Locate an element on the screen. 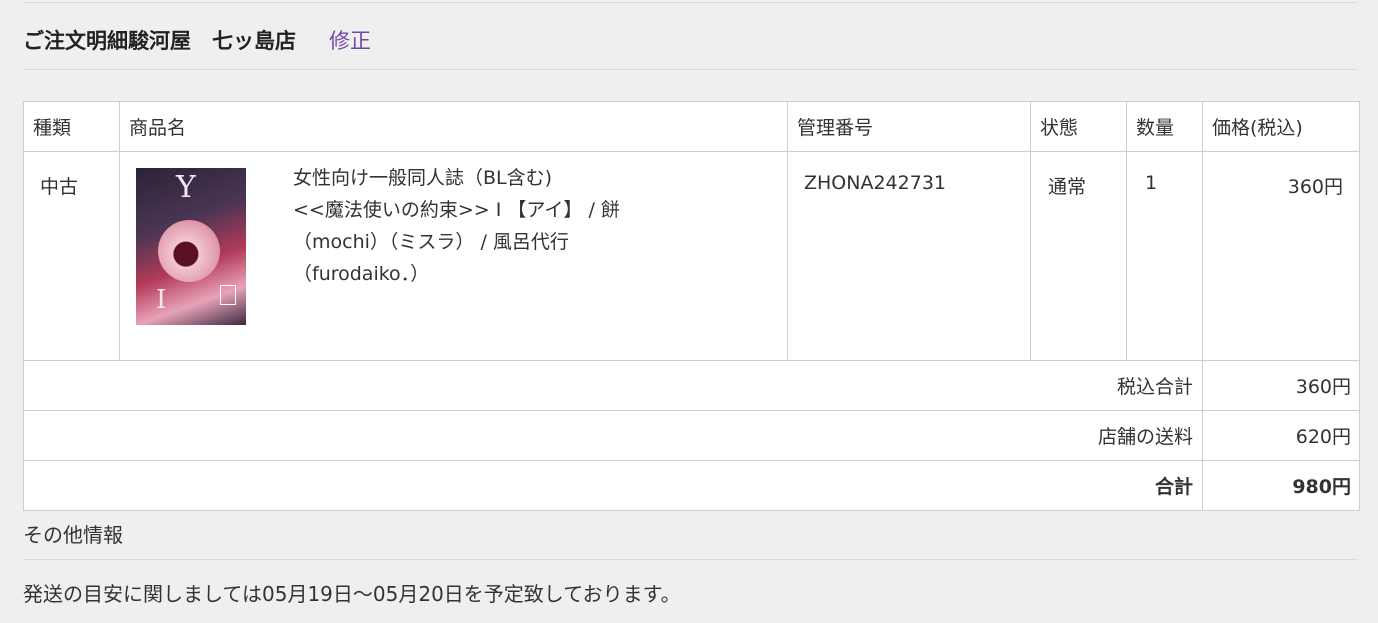 Image resolution: width=1378 pixels, height=623 pixels. item-kind: 中古 is located at coordinates (71, 256).